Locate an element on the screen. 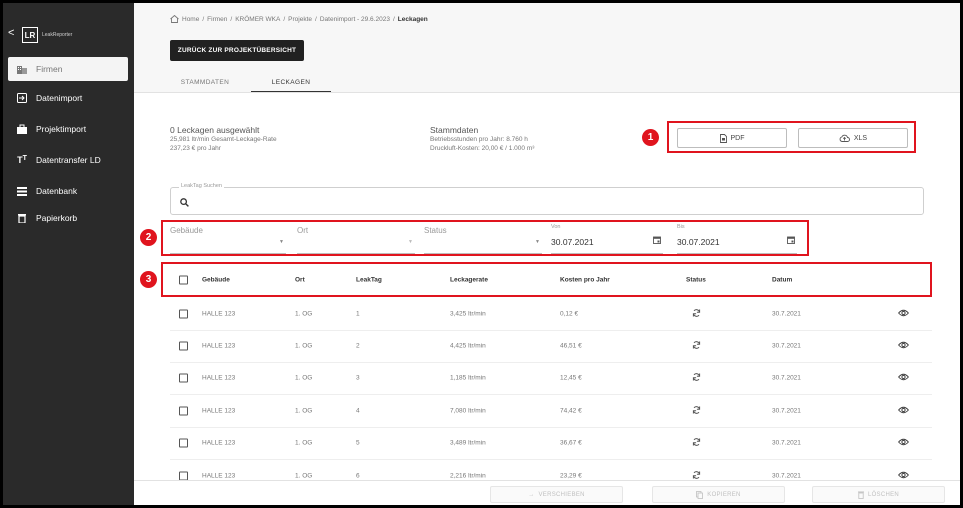 This screenshot has height=508, width=963. breadcrumb-item-current: Leckagen is located at coordinates (412, 19).